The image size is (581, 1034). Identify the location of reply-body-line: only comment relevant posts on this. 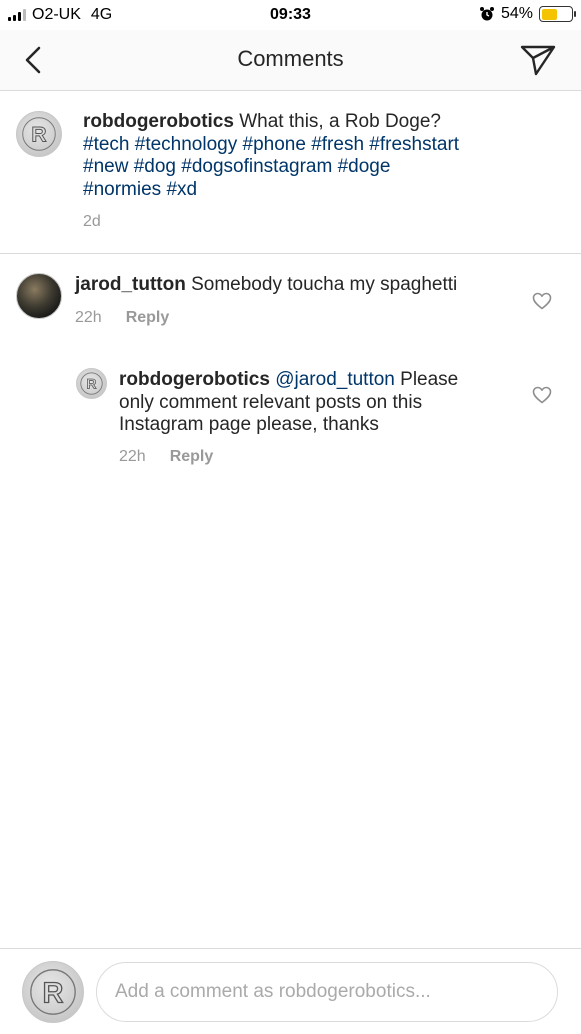
(271, 402).